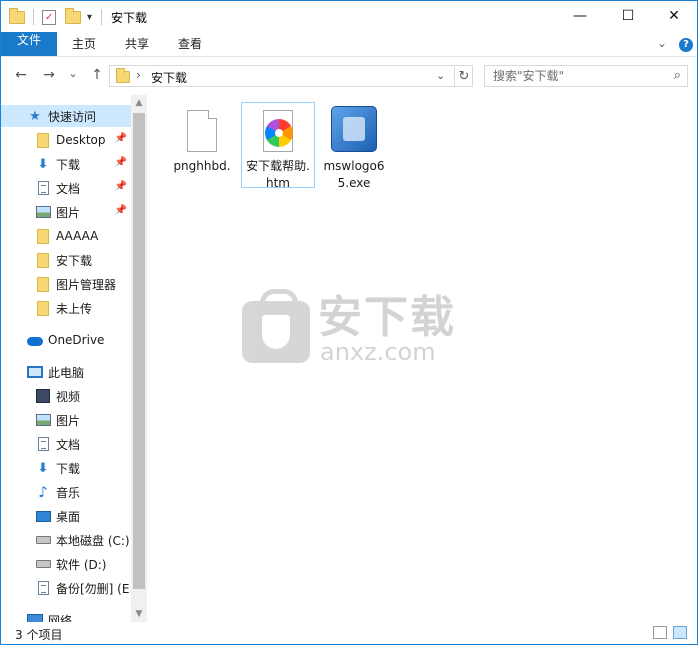 The image size is (698, 645). What do you see at coordinates (43, 492) in the screenshot?
I see `music-icon: ♪` at bounding box center [43, 492].